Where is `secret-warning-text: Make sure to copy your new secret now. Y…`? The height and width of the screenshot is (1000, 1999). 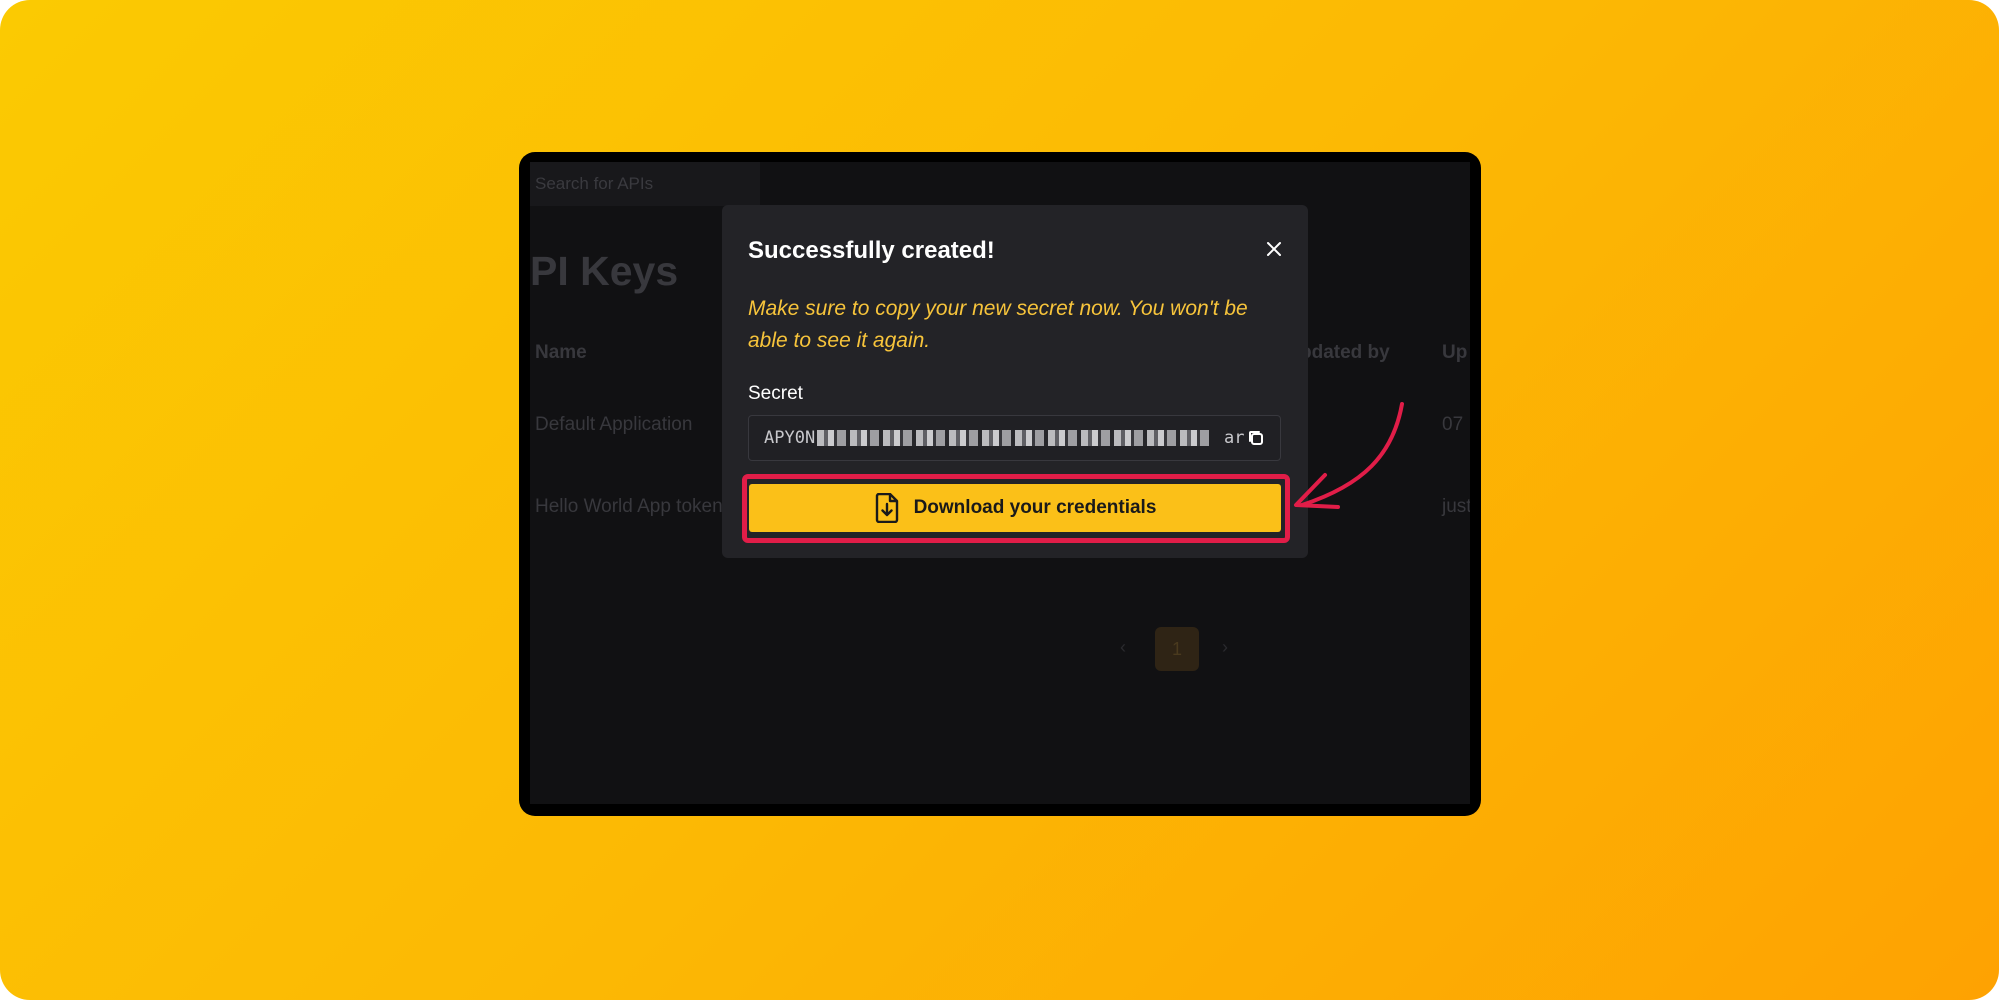
secret-warning-text: Make sure to copy your new secret now. Y… is located at coordinates (998, 324).